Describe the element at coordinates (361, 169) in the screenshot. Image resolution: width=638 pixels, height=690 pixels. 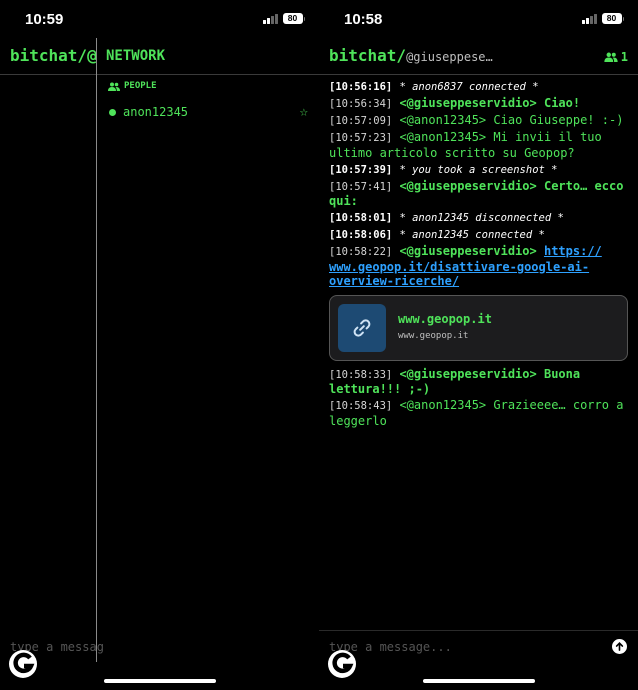
I see `message-timestamp: [10:57:39]` at that location.